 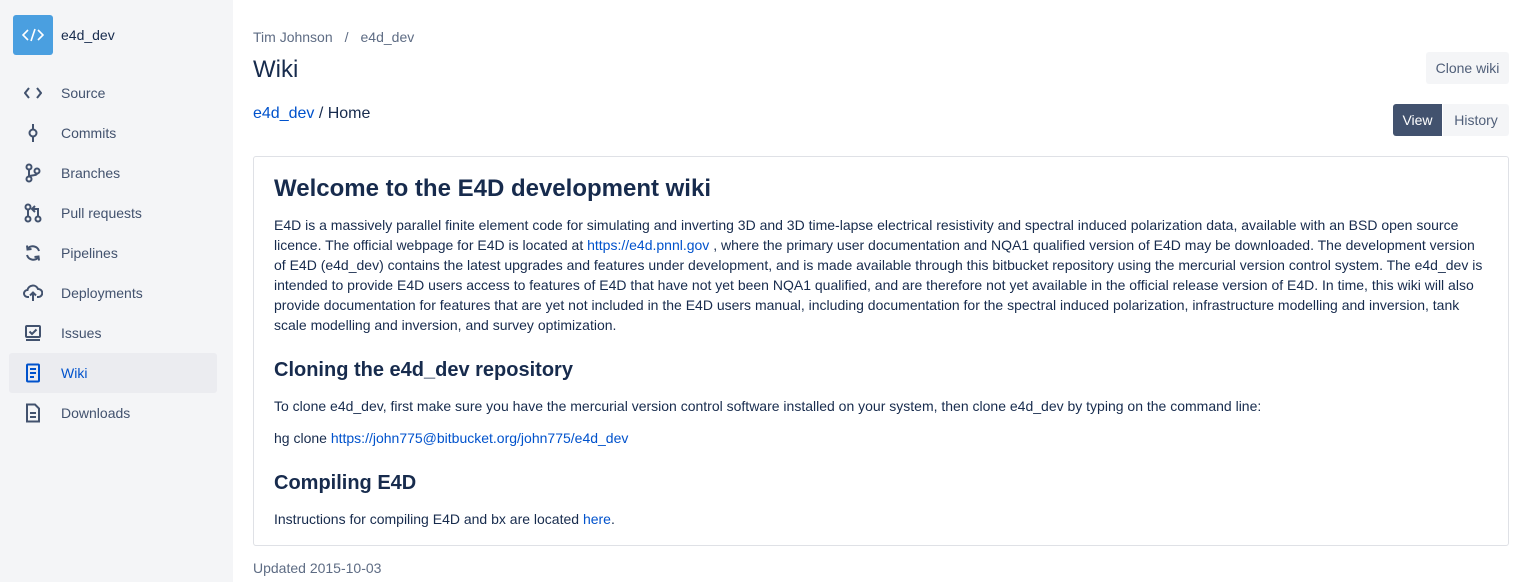 I want to click on issues-icon, so click(x=33, y=333).